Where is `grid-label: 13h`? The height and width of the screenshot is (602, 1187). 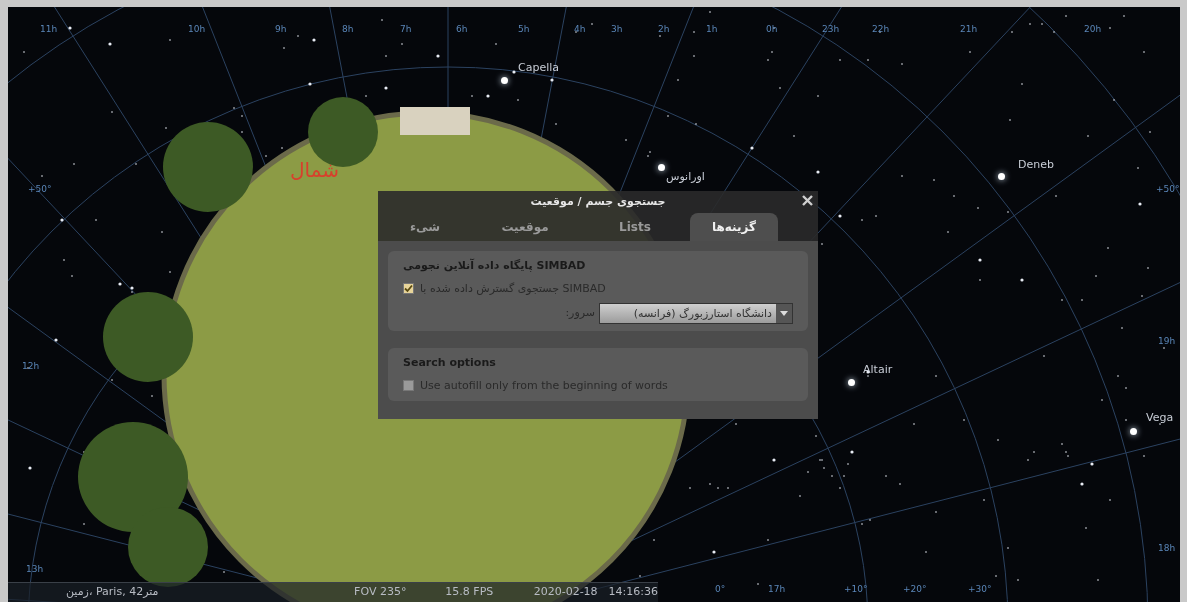
grid-label: 13h is located at coordinates (35, 569).